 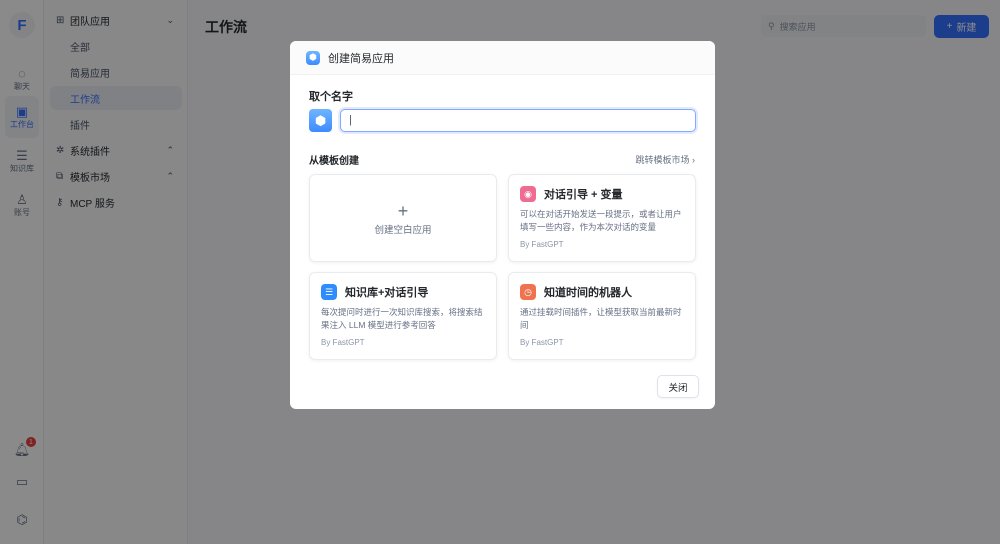 I want to click on modal-title: 创建简易应用, so click(x=361, y=58).